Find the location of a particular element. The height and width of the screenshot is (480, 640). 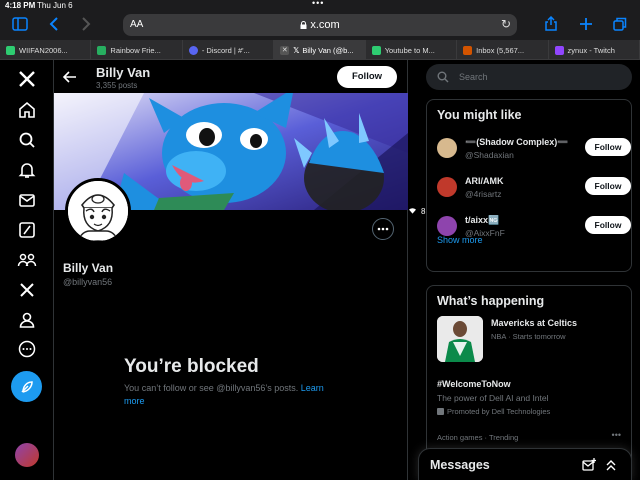

suggestion-handle: @4risartz is located at coordinates (483, 194).